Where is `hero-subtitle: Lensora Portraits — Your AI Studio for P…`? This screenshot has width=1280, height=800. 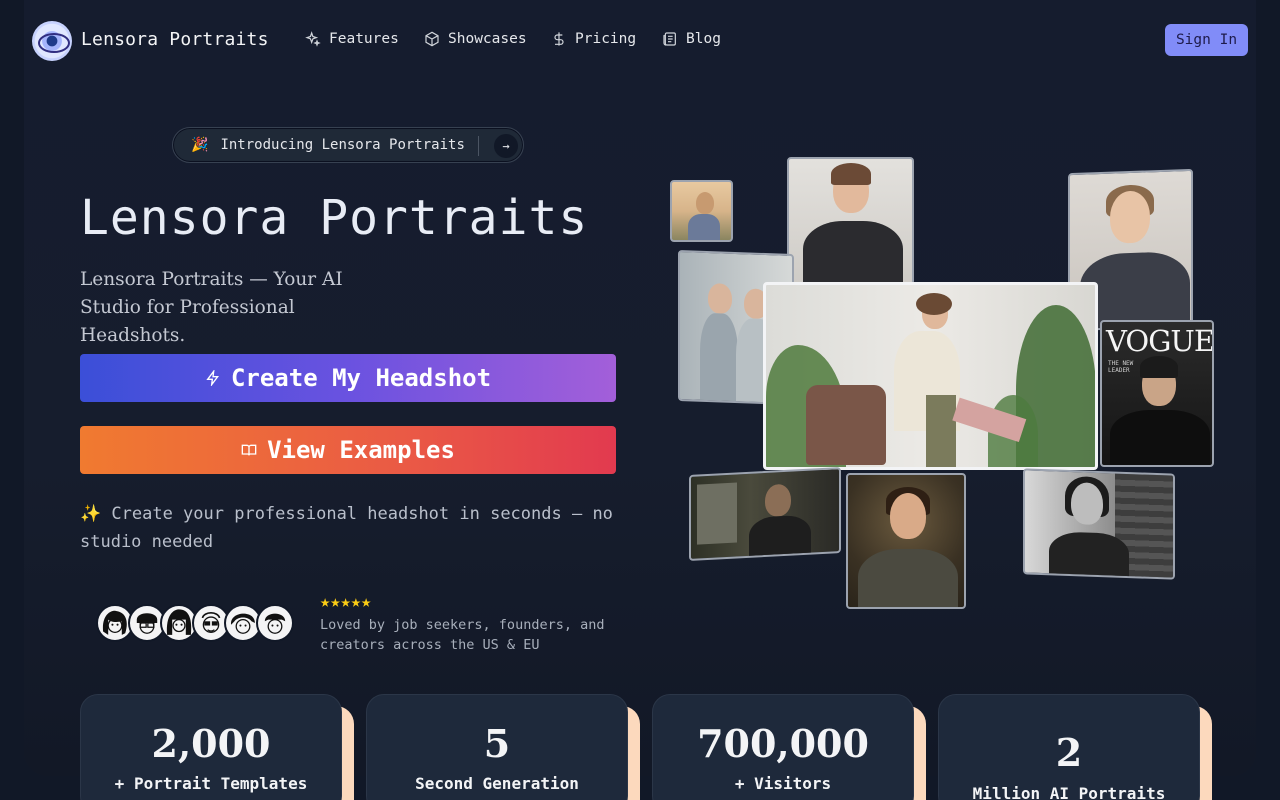
hero-subtitle: Lensora Portraits — Your AI Studio for P… is located at coordinates (211, 307).